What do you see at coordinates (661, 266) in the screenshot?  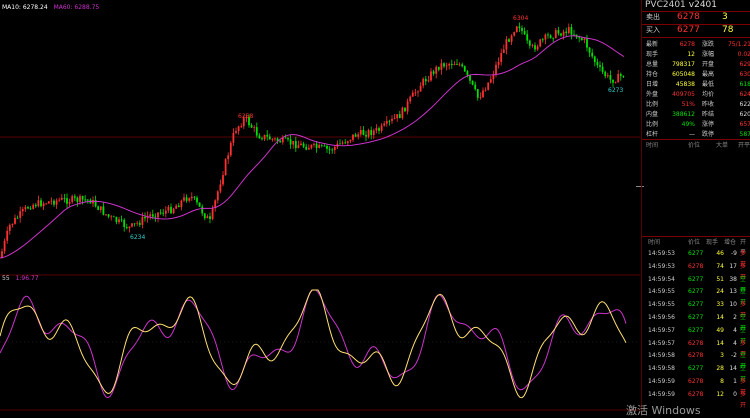 I see `tick-time: 14:59:53` at bounding box center [661, 266].